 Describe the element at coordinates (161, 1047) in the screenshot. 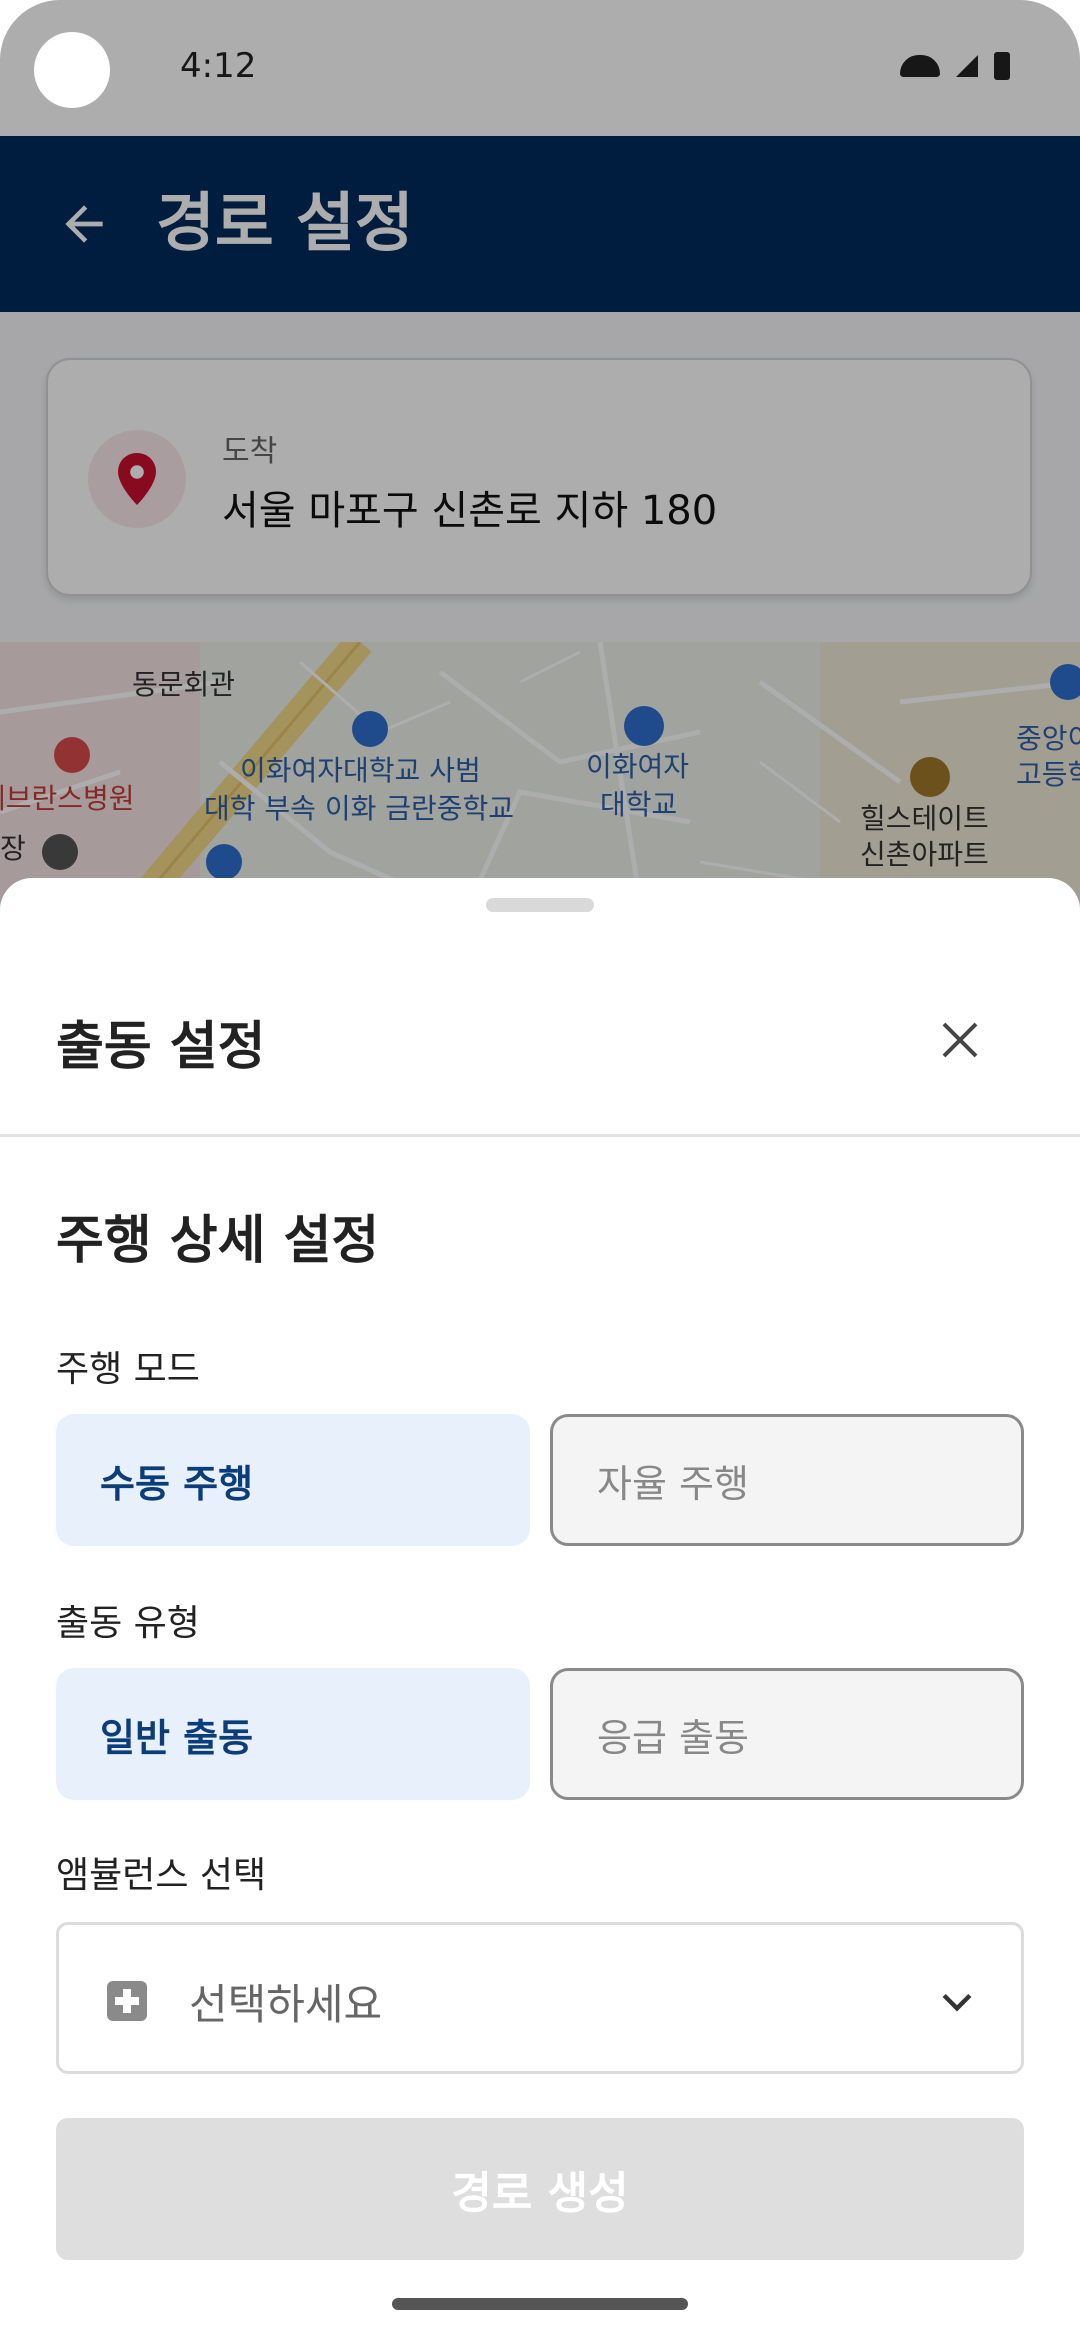

I see `sheet-title: 출동 설정` at that location.